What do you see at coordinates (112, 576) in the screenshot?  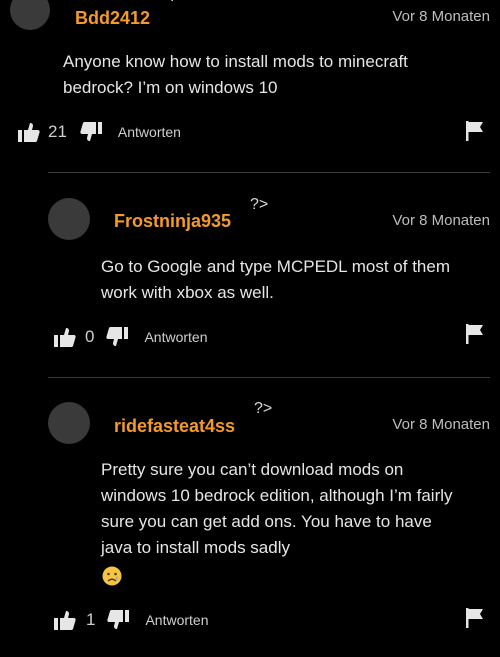 I see `sad-face-emoji` at bounding box center [112, 576].